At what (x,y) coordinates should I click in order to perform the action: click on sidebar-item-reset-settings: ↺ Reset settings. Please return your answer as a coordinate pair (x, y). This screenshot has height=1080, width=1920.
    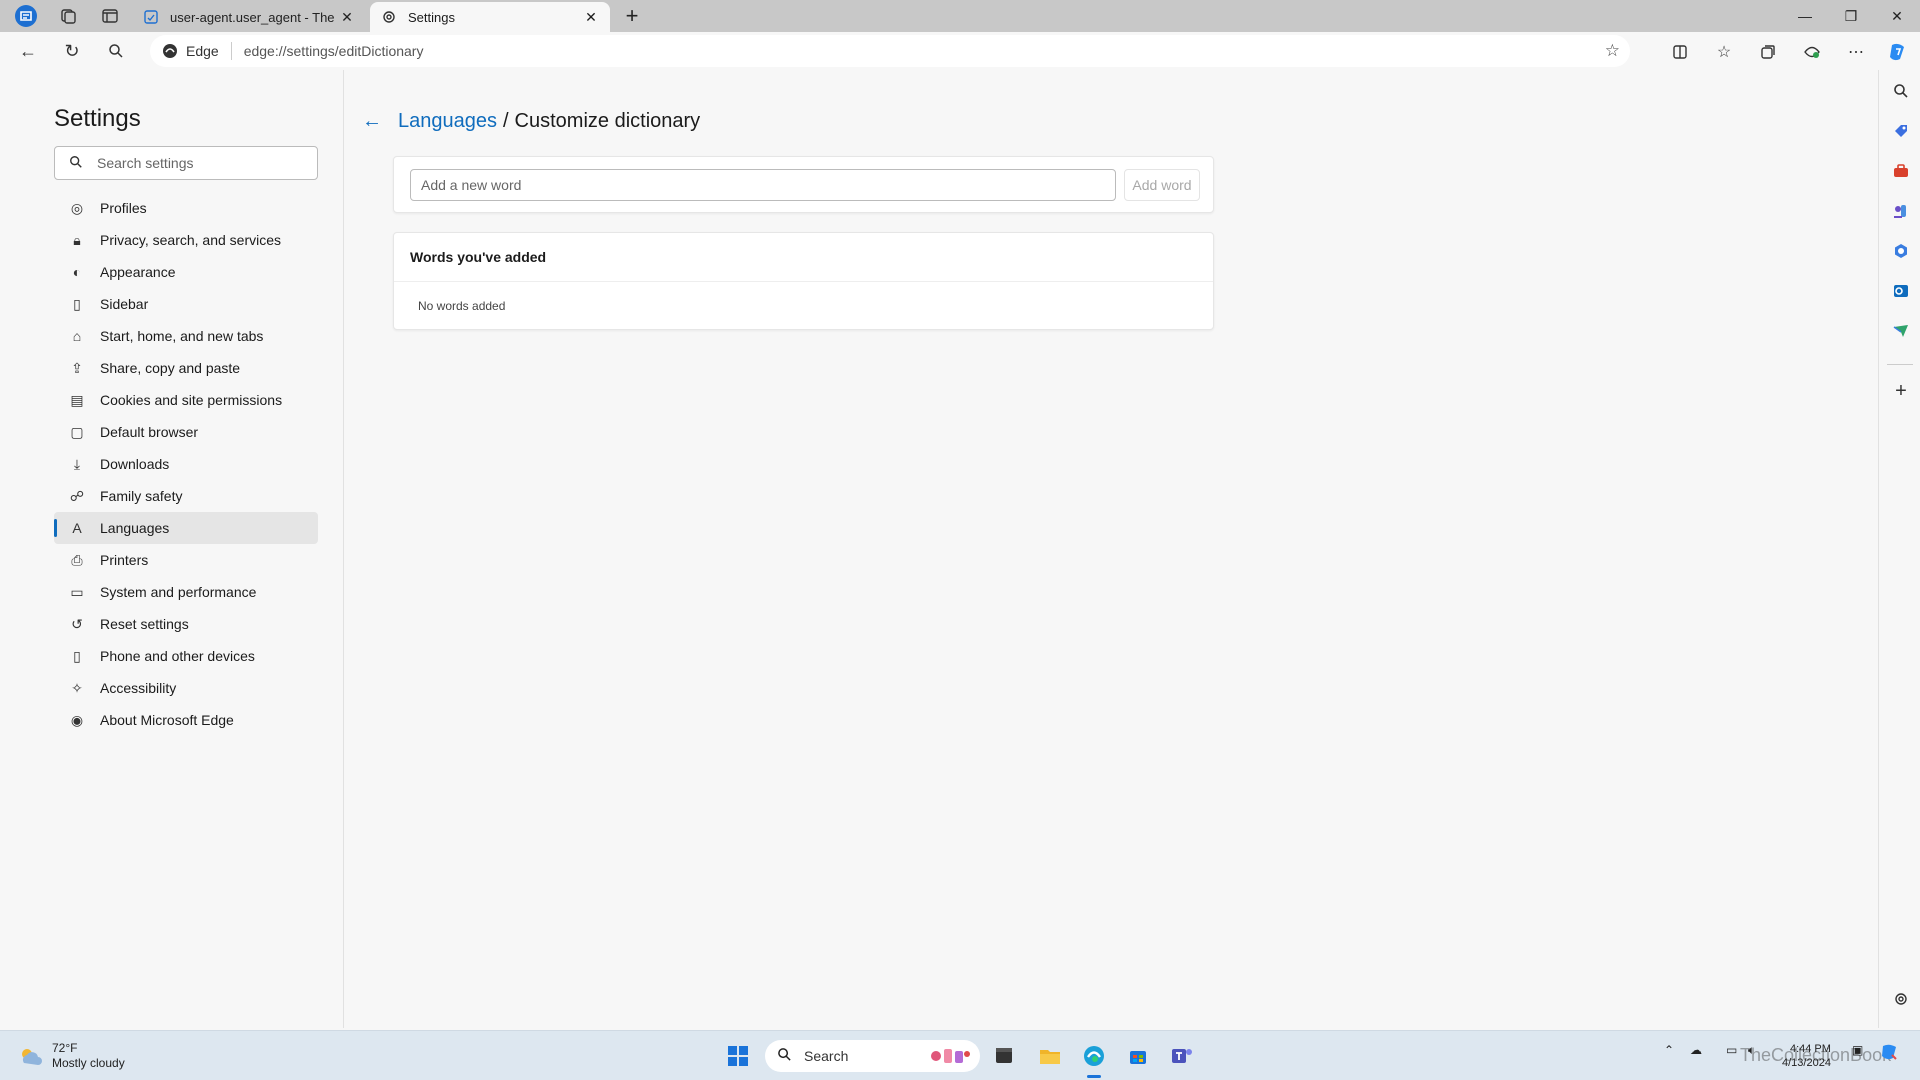
    Looking at the image, I should click on (186, 624).